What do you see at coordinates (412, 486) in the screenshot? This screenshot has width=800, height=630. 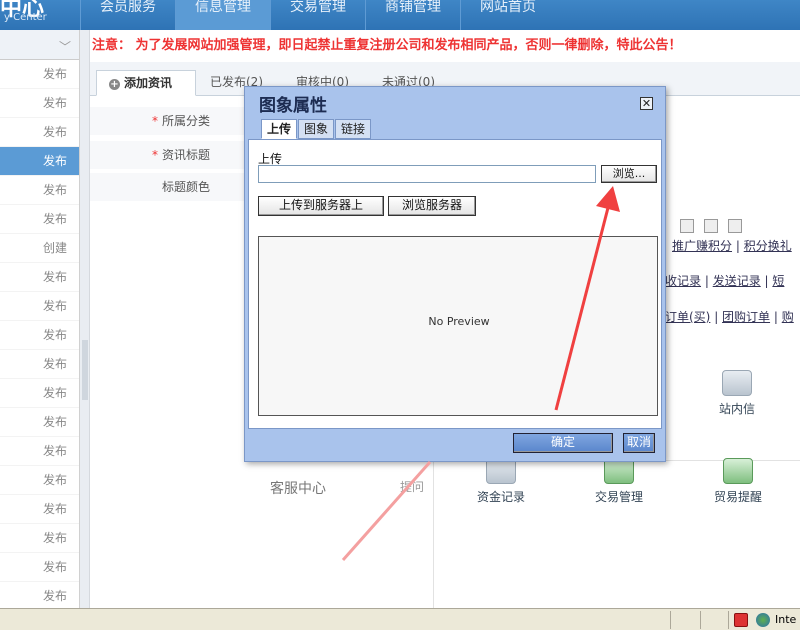 I see `service-ask-link: 提问` at bounding box center [412, 486].